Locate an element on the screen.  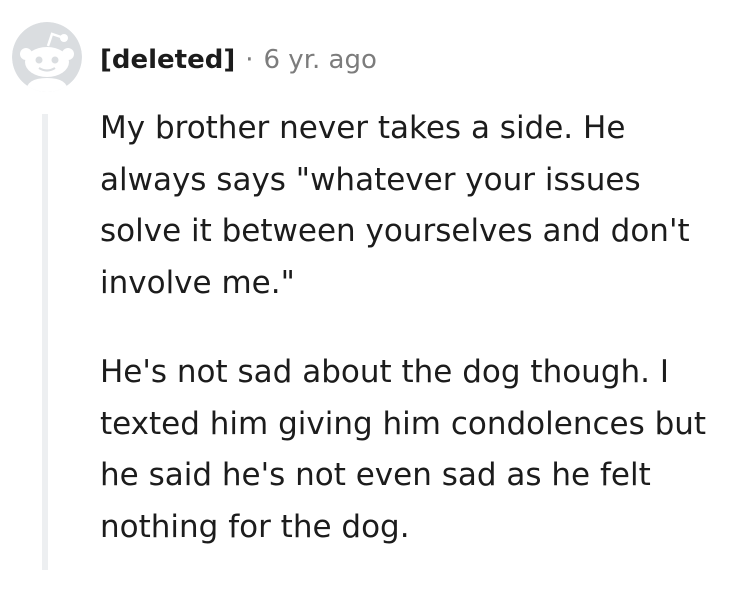
snoo-avatar-icon is located at coordinates (47, 57).